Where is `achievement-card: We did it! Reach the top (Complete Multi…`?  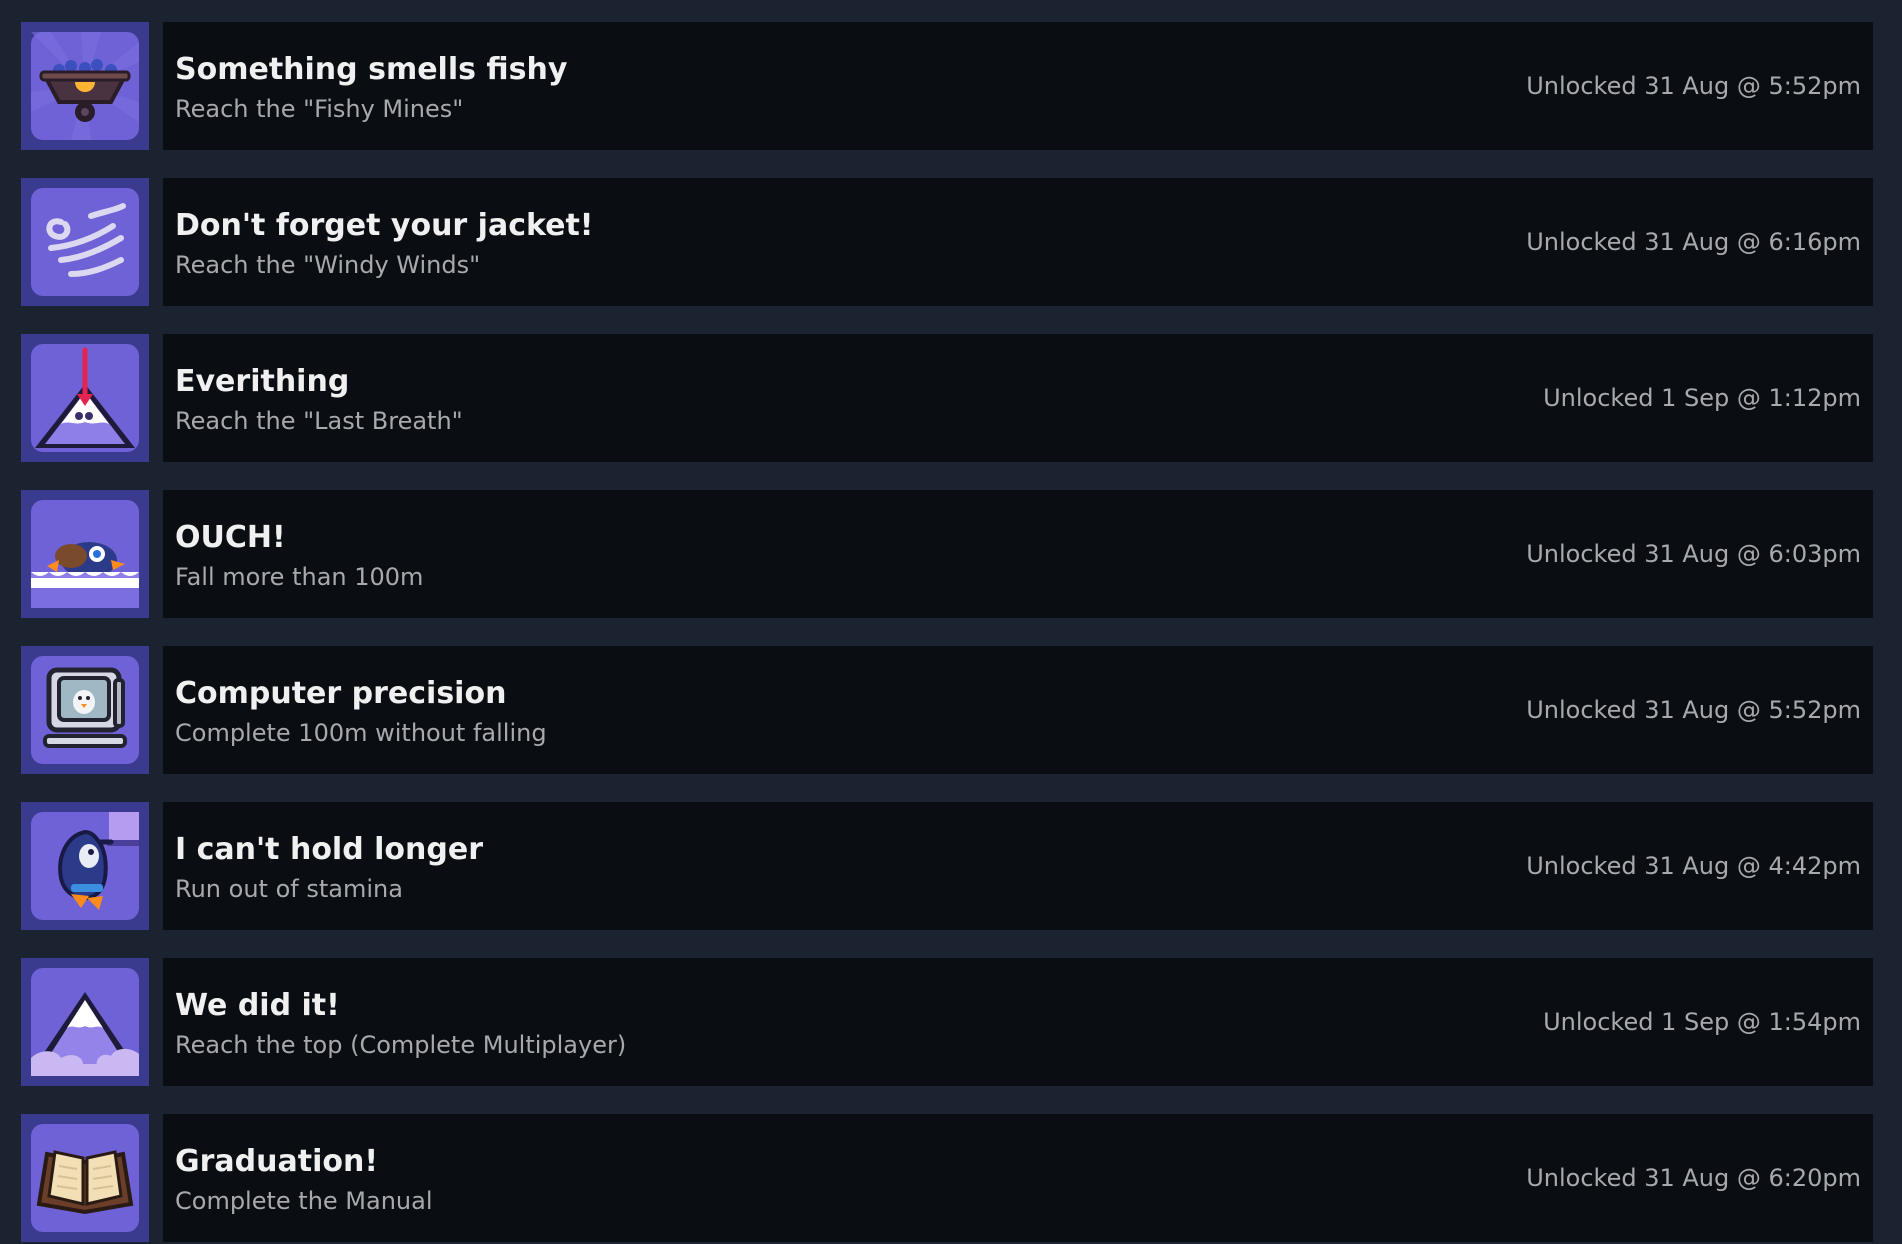 achievement-card: We did it! Reach the top (Complete Multi… is located at coordinates (1018, 1022).